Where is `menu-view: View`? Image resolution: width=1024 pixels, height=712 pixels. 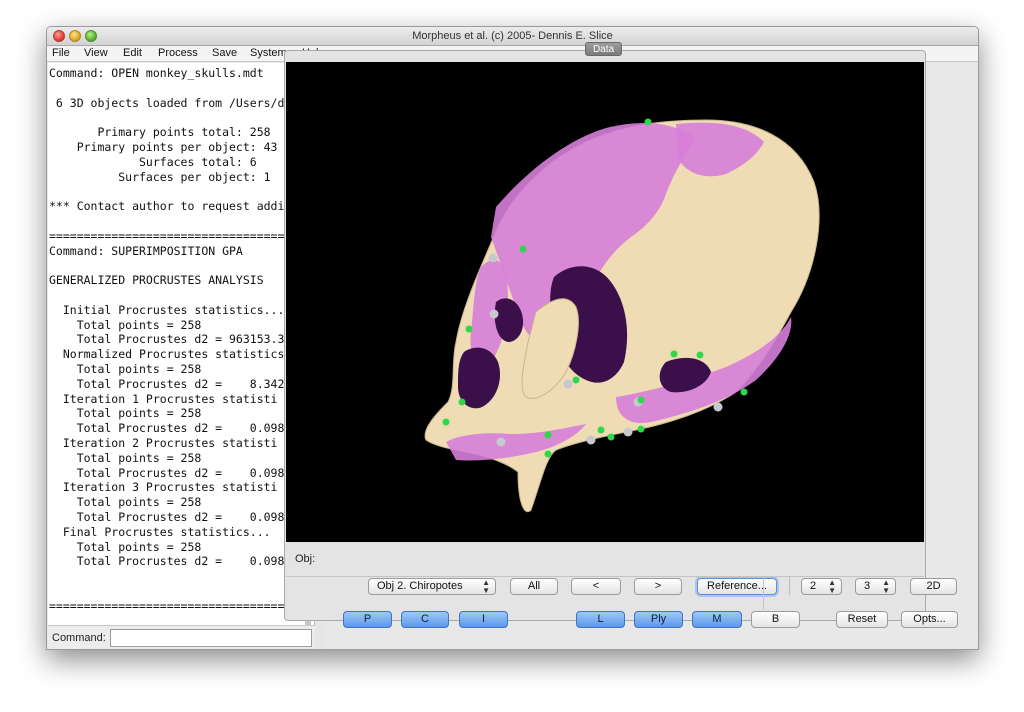
menu-view: View is located at coordinates (96, 53).